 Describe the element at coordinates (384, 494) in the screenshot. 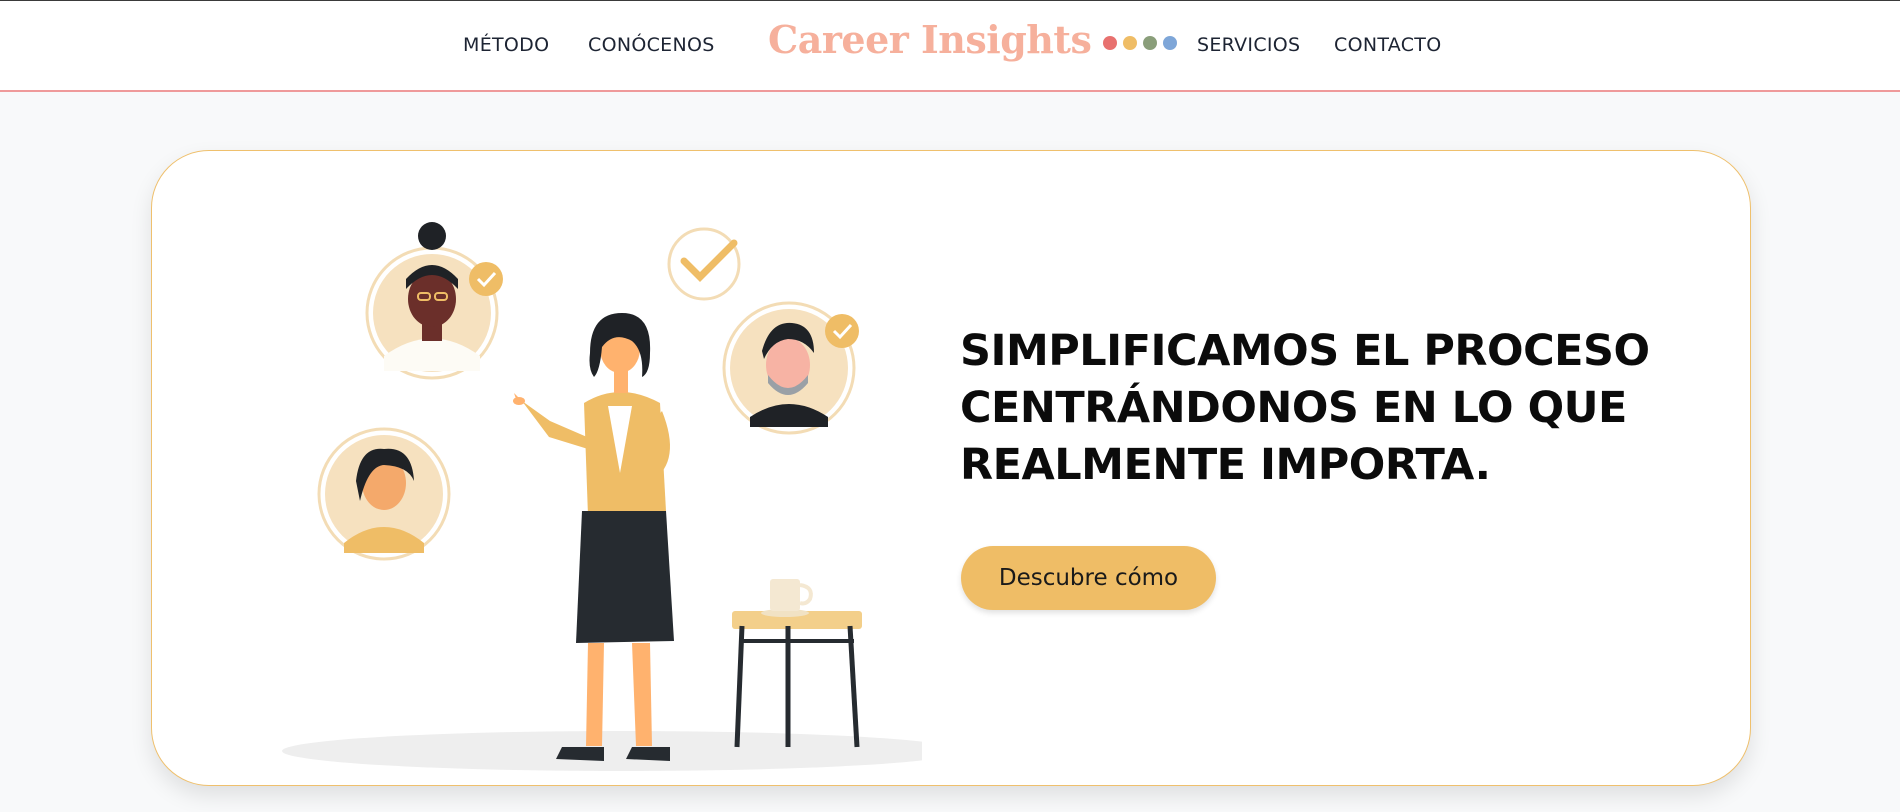

I see `avatar-woman-smiling` at that location.